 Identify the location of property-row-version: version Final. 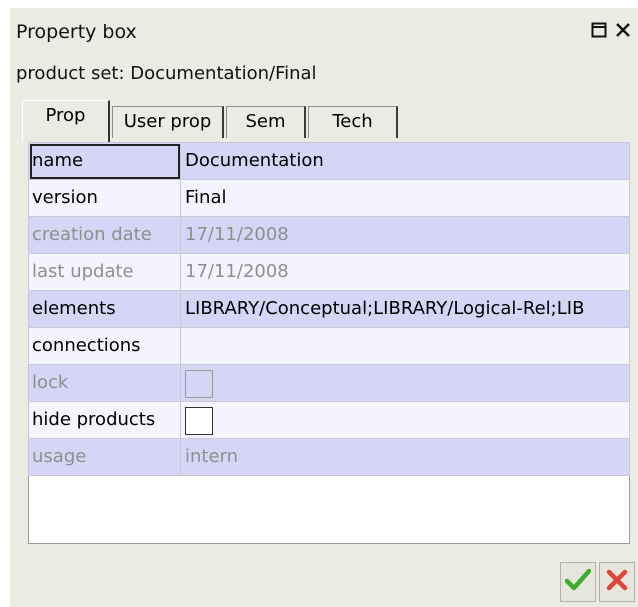
(329, 198).